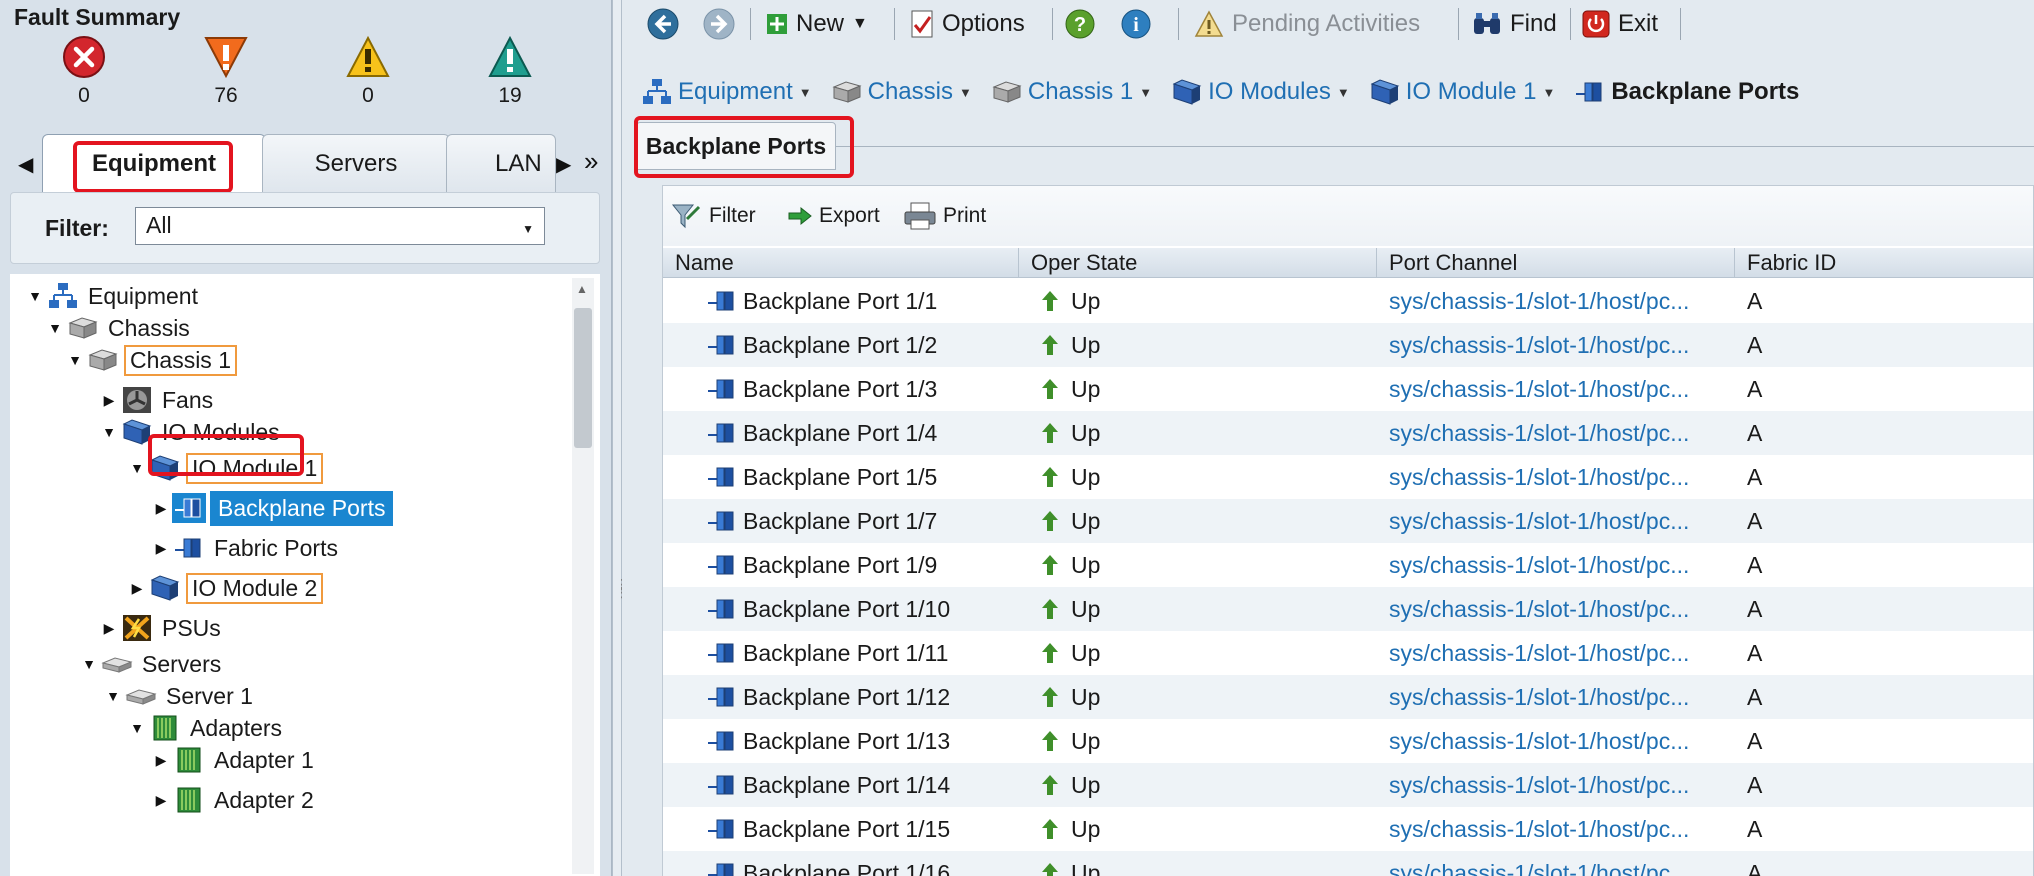 This screenshot has width=2034, height=876. I want to click on column-header-oper-state: Oper State, so click(1198, 263).